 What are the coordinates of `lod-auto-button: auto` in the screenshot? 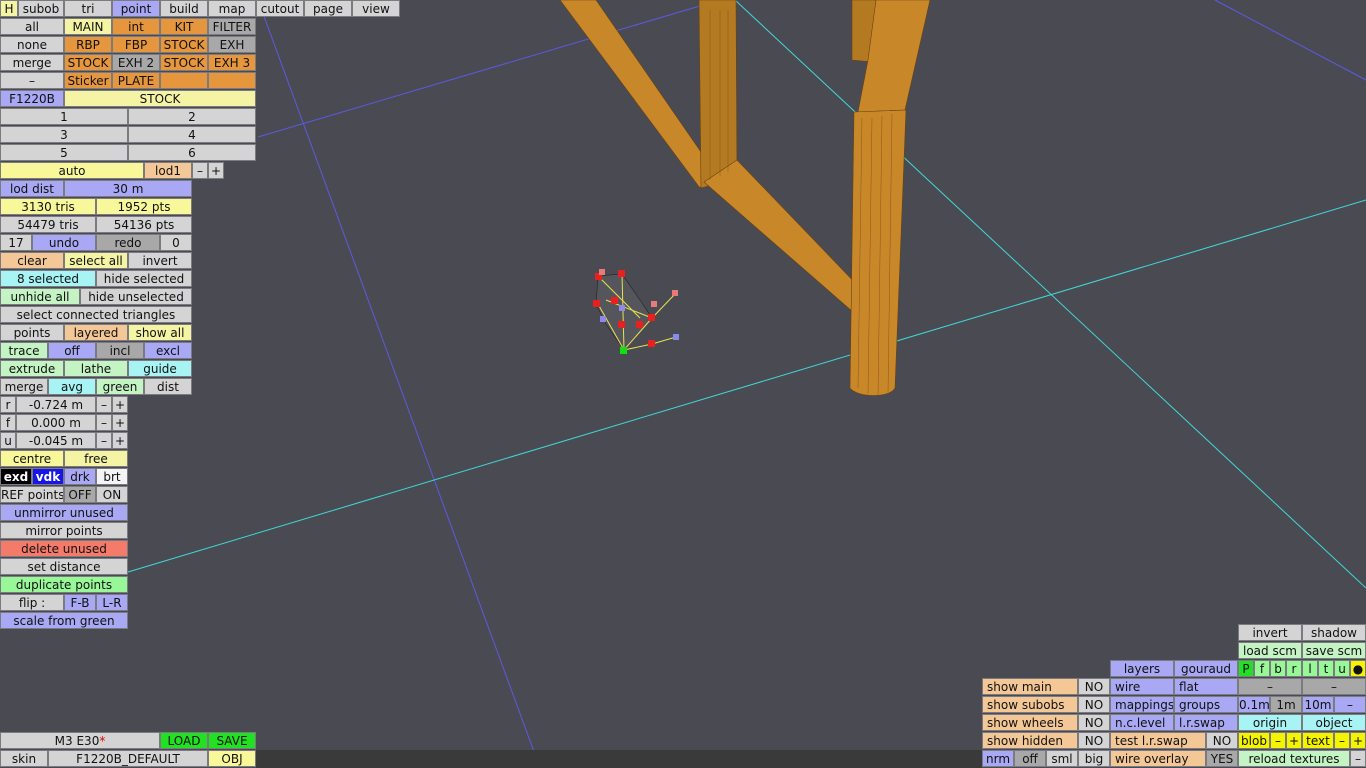 It's located at (72, 170).